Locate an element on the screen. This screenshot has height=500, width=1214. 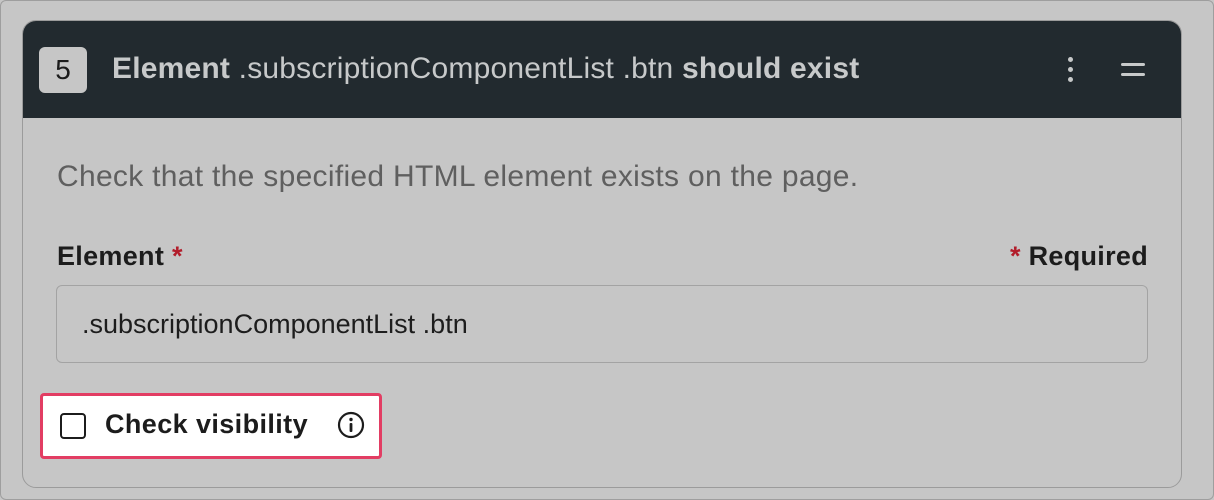
kebab-menu-icon is located at coordinates (1070, 69).